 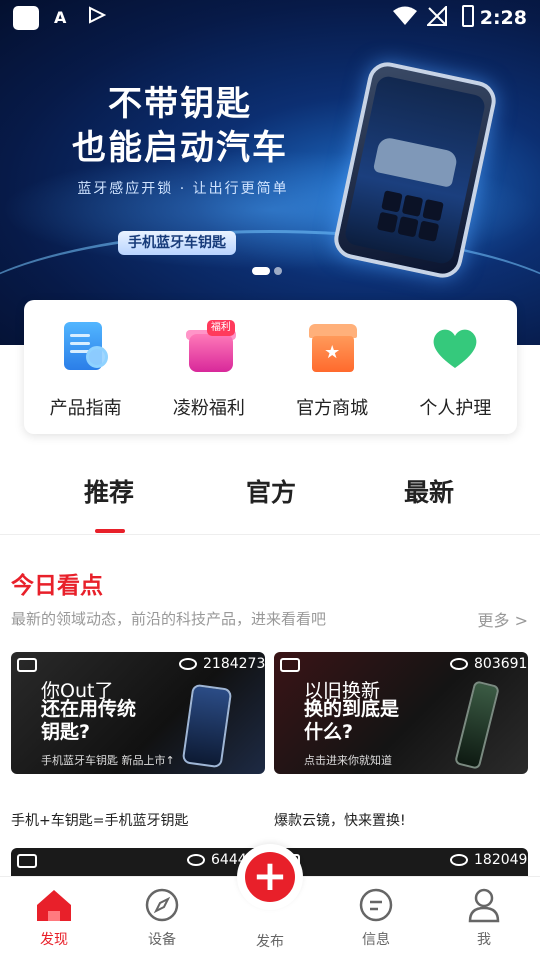 I want to click on video-card: 182049, so click(x=401, y=863).